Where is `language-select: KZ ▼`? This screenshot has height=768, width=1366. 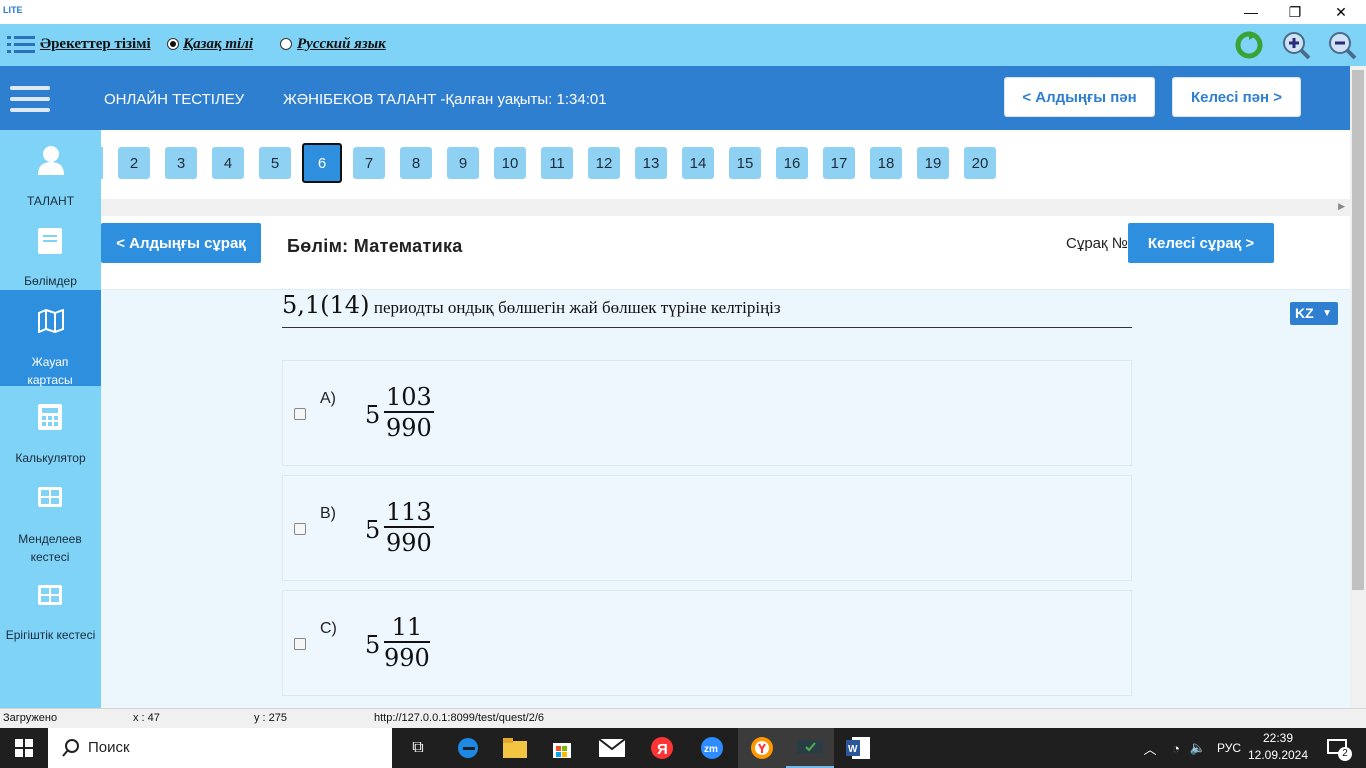 language-select: KZ ▼ is located at coordinates (1314, 313).